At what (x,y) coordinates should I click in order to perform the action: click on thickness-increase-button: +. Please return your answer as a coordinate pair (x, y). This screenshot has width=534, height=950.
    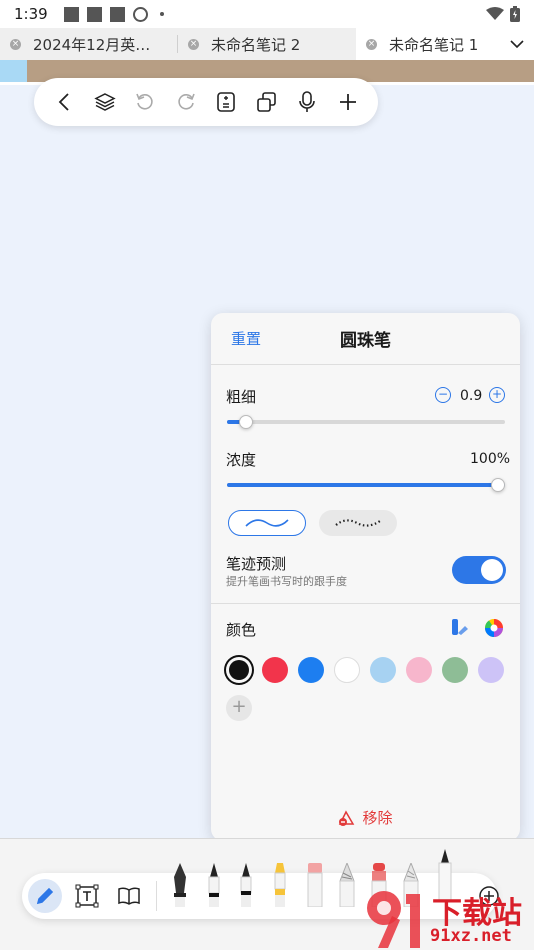
    Looking at the image, I should click on (497, 395).